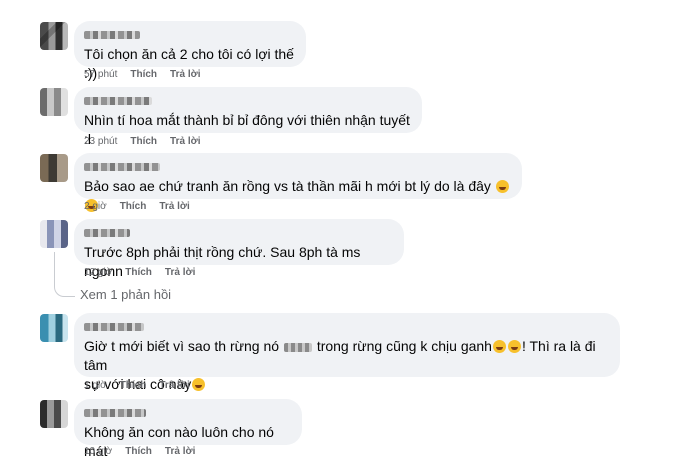 The image size is (678, 471). I want to click on comment-bubble: Tôi chọn ăn cả 2 cho tôi có lợi thế :)), so click(190, 51).